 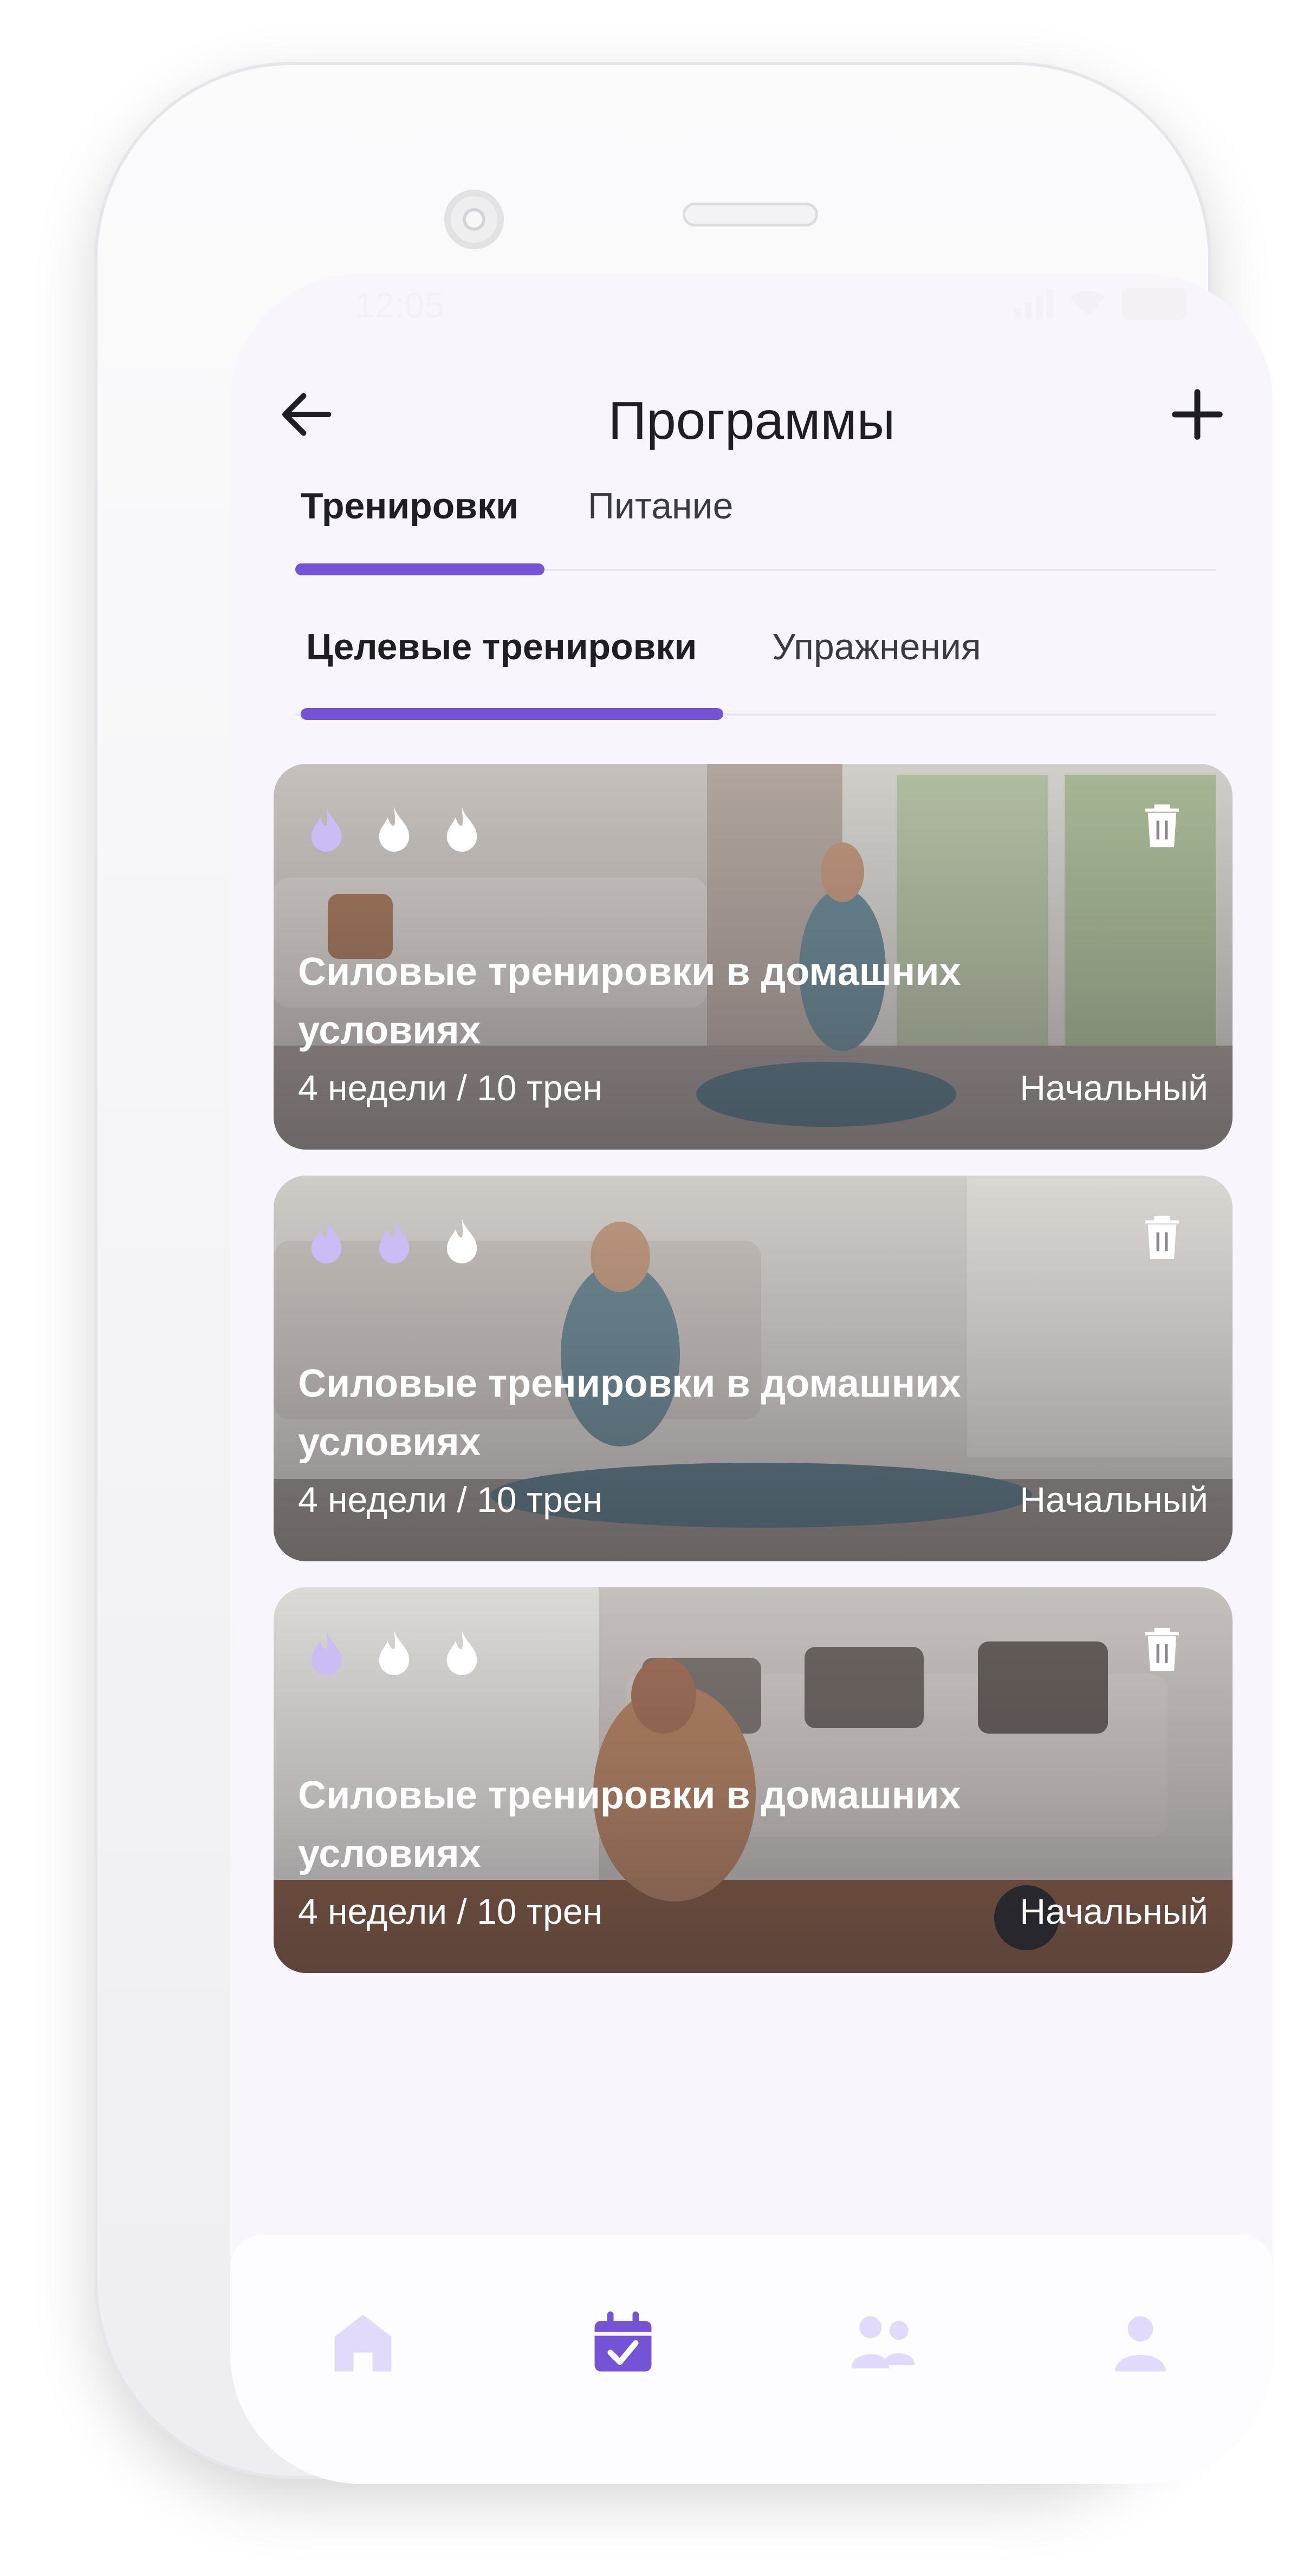 I want to click on home-icon, so click(x=363, y=2343).